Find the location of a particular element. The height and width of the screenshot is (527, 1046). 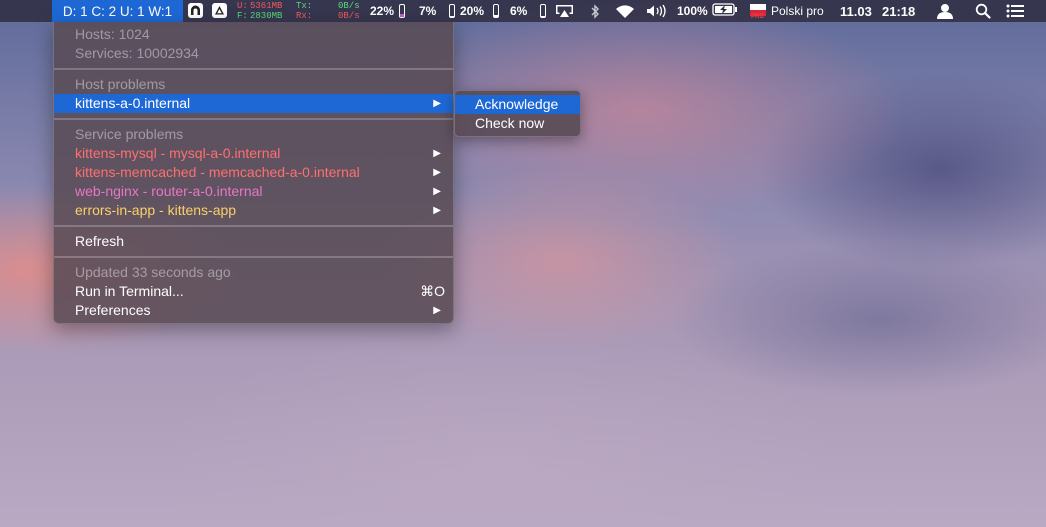

battery-percent: 100% is located at coordinates (692, 11).